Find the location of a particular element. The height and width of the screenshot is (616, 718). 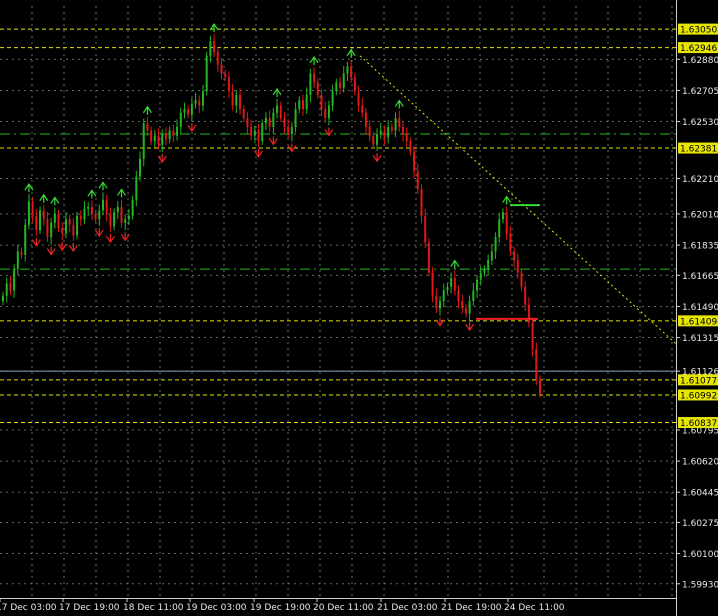

price-tick-label: 1.59930 is located at coordinates (700, 585).